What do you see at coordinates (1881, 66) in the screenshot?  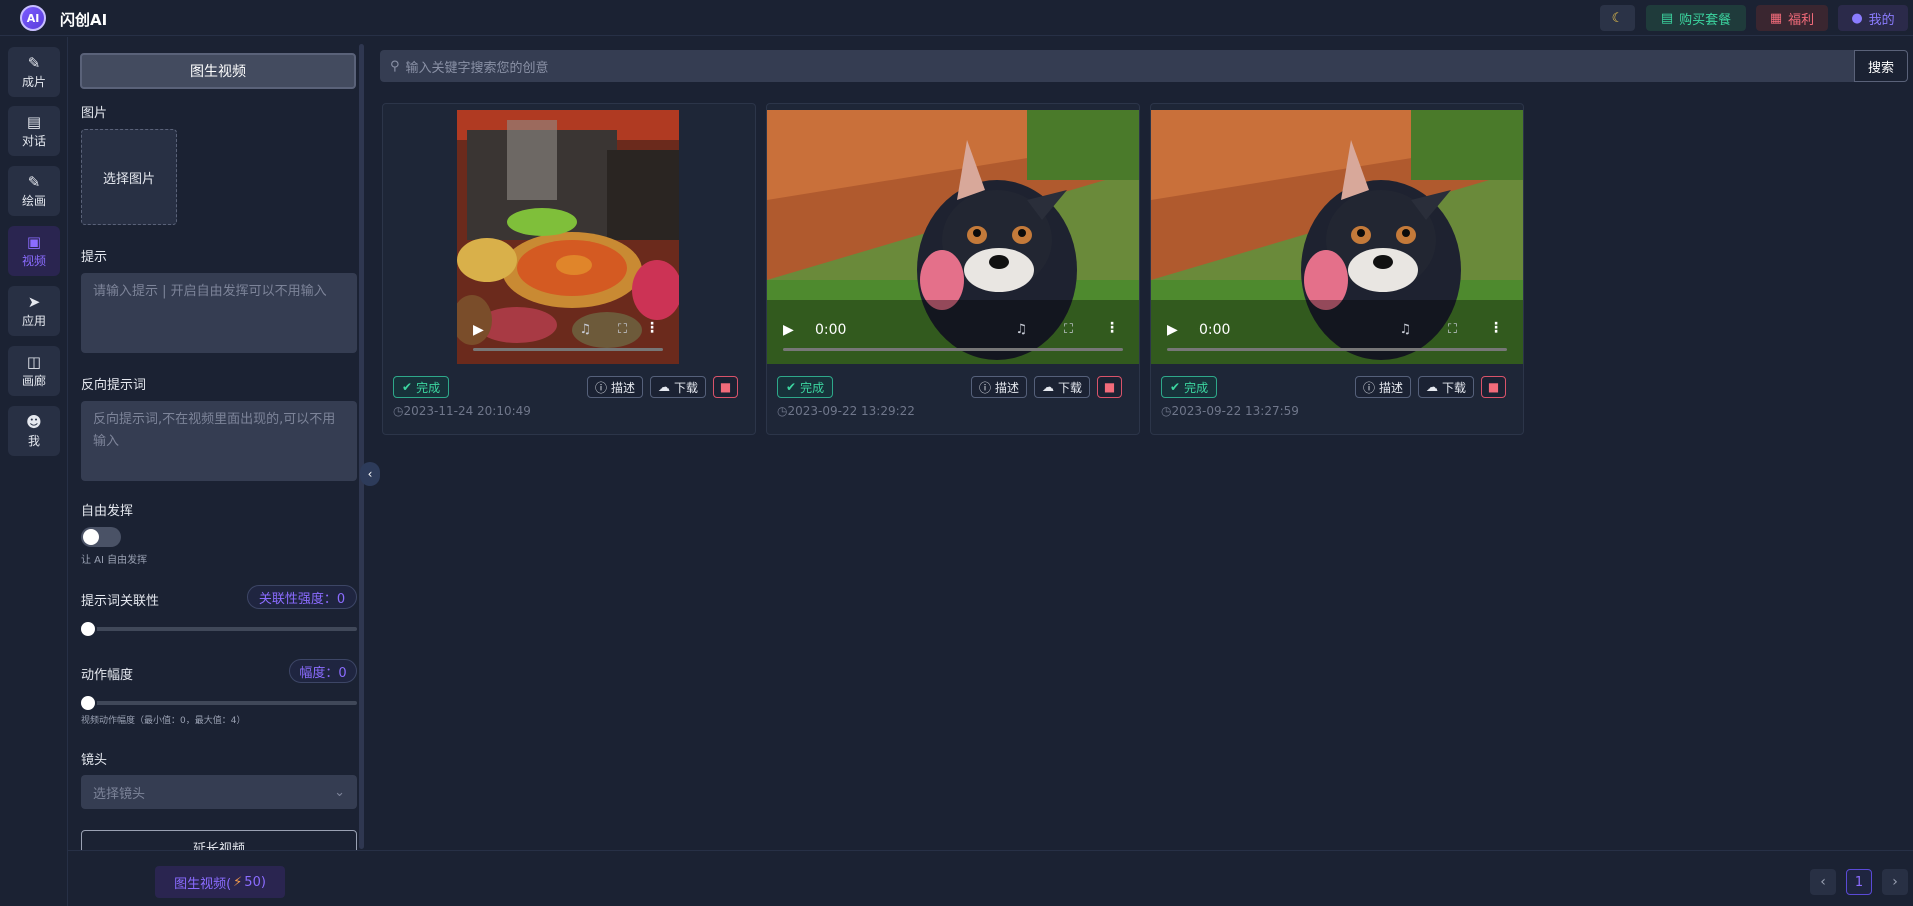 I see `search-button: 搜索` at bounding box center [1881, 66].